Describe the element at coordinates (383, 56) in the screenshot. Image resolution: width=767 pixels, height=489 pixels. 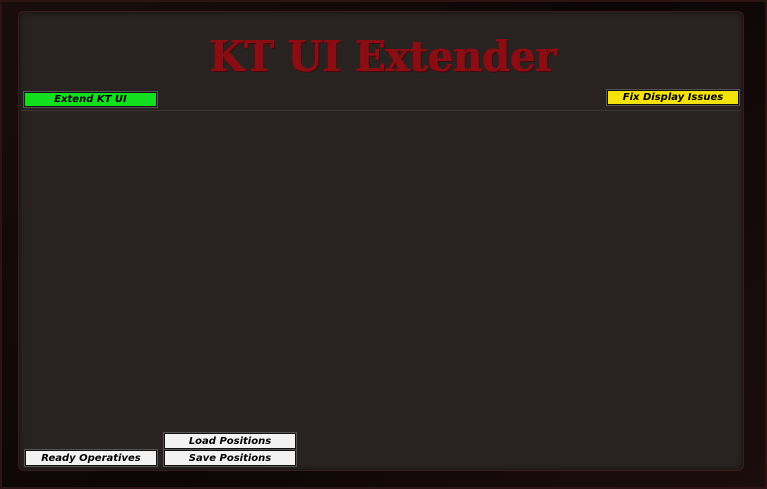
I see `app-title: KT UI Extender` at that location.